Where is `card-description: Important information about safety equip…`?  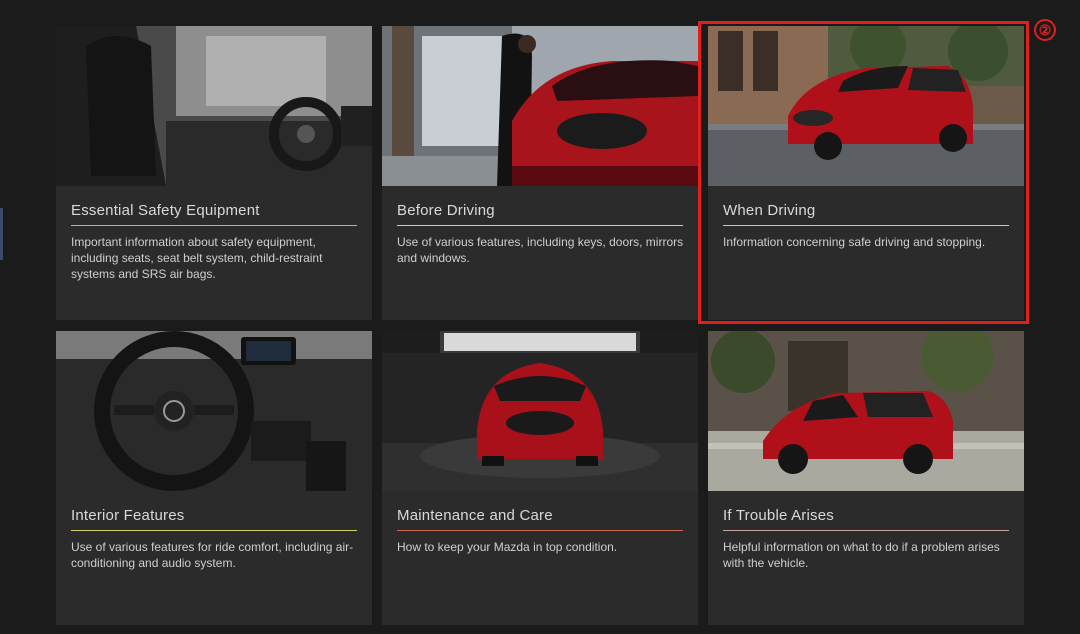
card-description: Important information about safety equip… is located at coordinates (197, 258).